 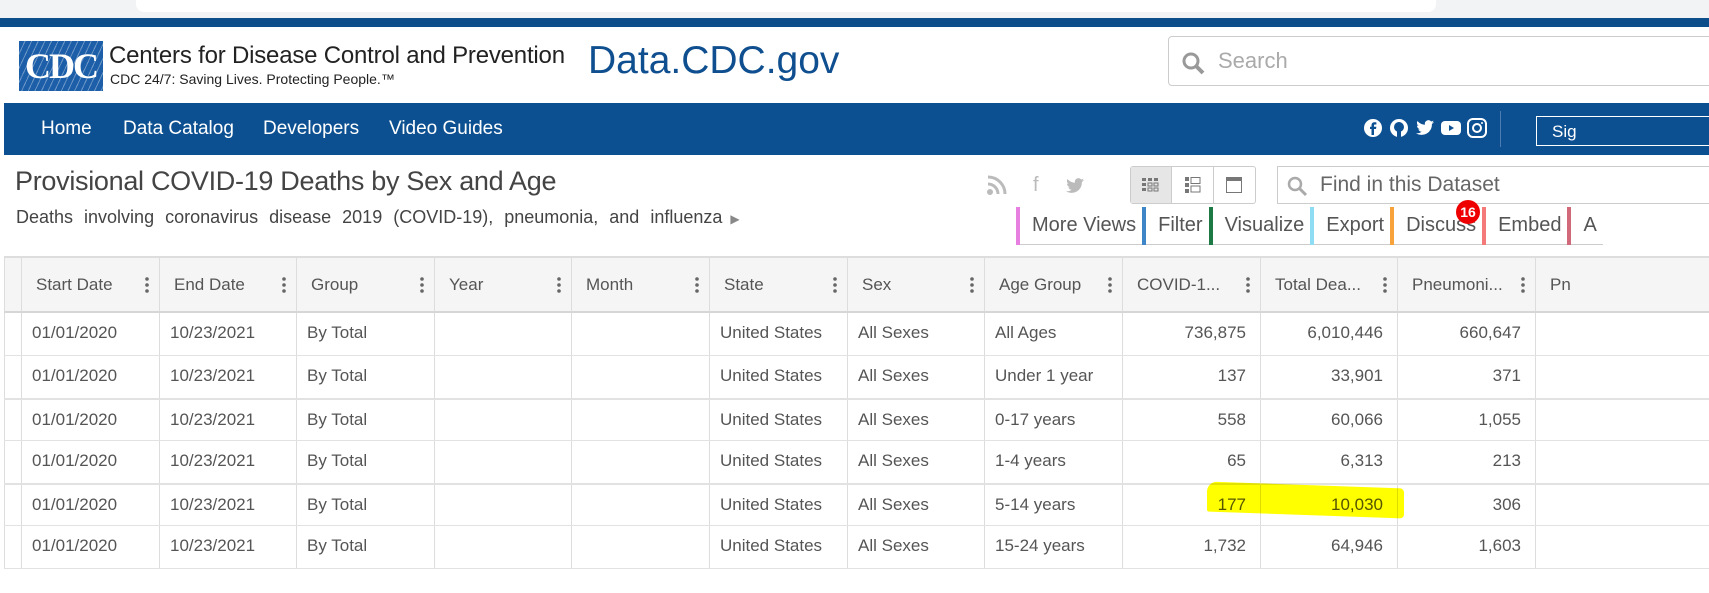 I want to click on column-header-label: Year, so click(x=466, y=284).